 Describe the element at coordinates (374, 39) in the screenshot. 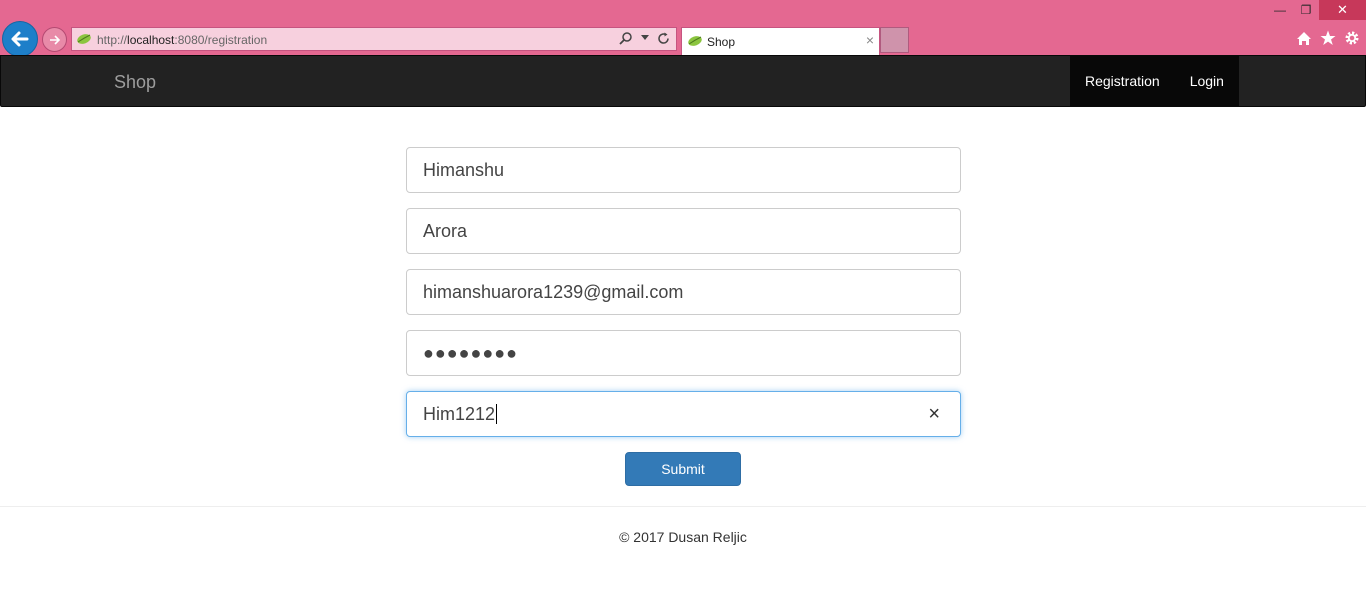

I see `address-bar: http://localhost:8080/registration` at that location.